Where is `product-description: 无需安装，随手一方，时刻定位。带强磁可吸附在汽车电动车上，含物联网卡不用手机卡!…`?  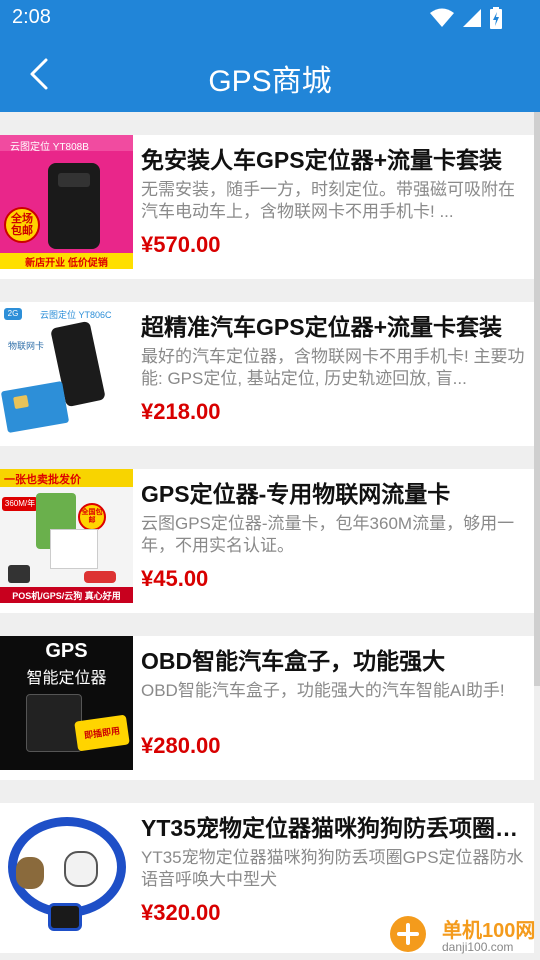 product-description: 无需安装，随手一方，时刻定位。带强磁可吸附在汽车电动车上，含物联网卡不用手机卡!… is located at coordinates (328, 200).